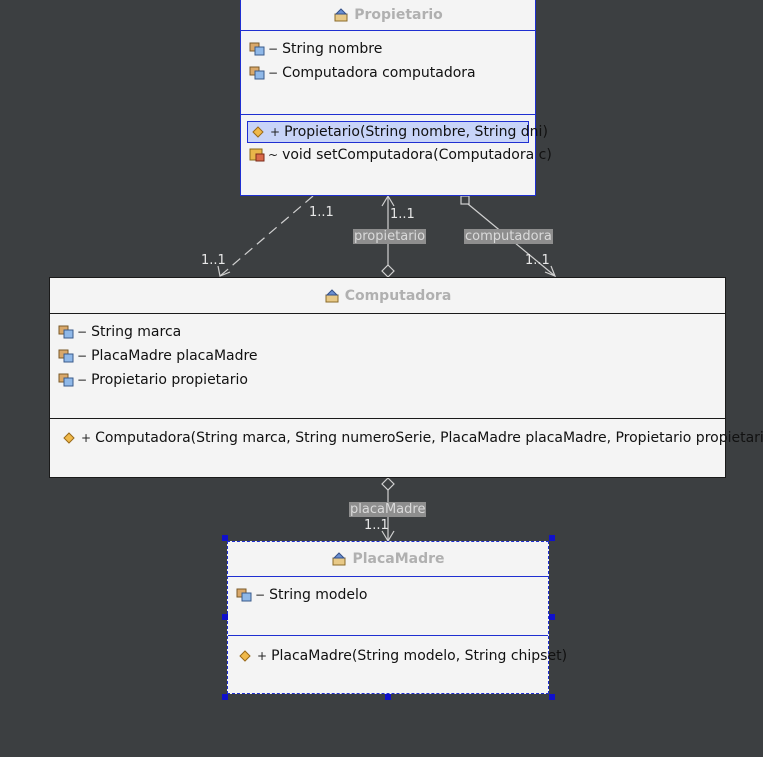 The width and height of the screenshot is (763, 757). What do you see at coordinates (416, 132) in the screenshot?
I see `method-text: Propietario(String nombre, String dni)` at bounding box center [416, 132].